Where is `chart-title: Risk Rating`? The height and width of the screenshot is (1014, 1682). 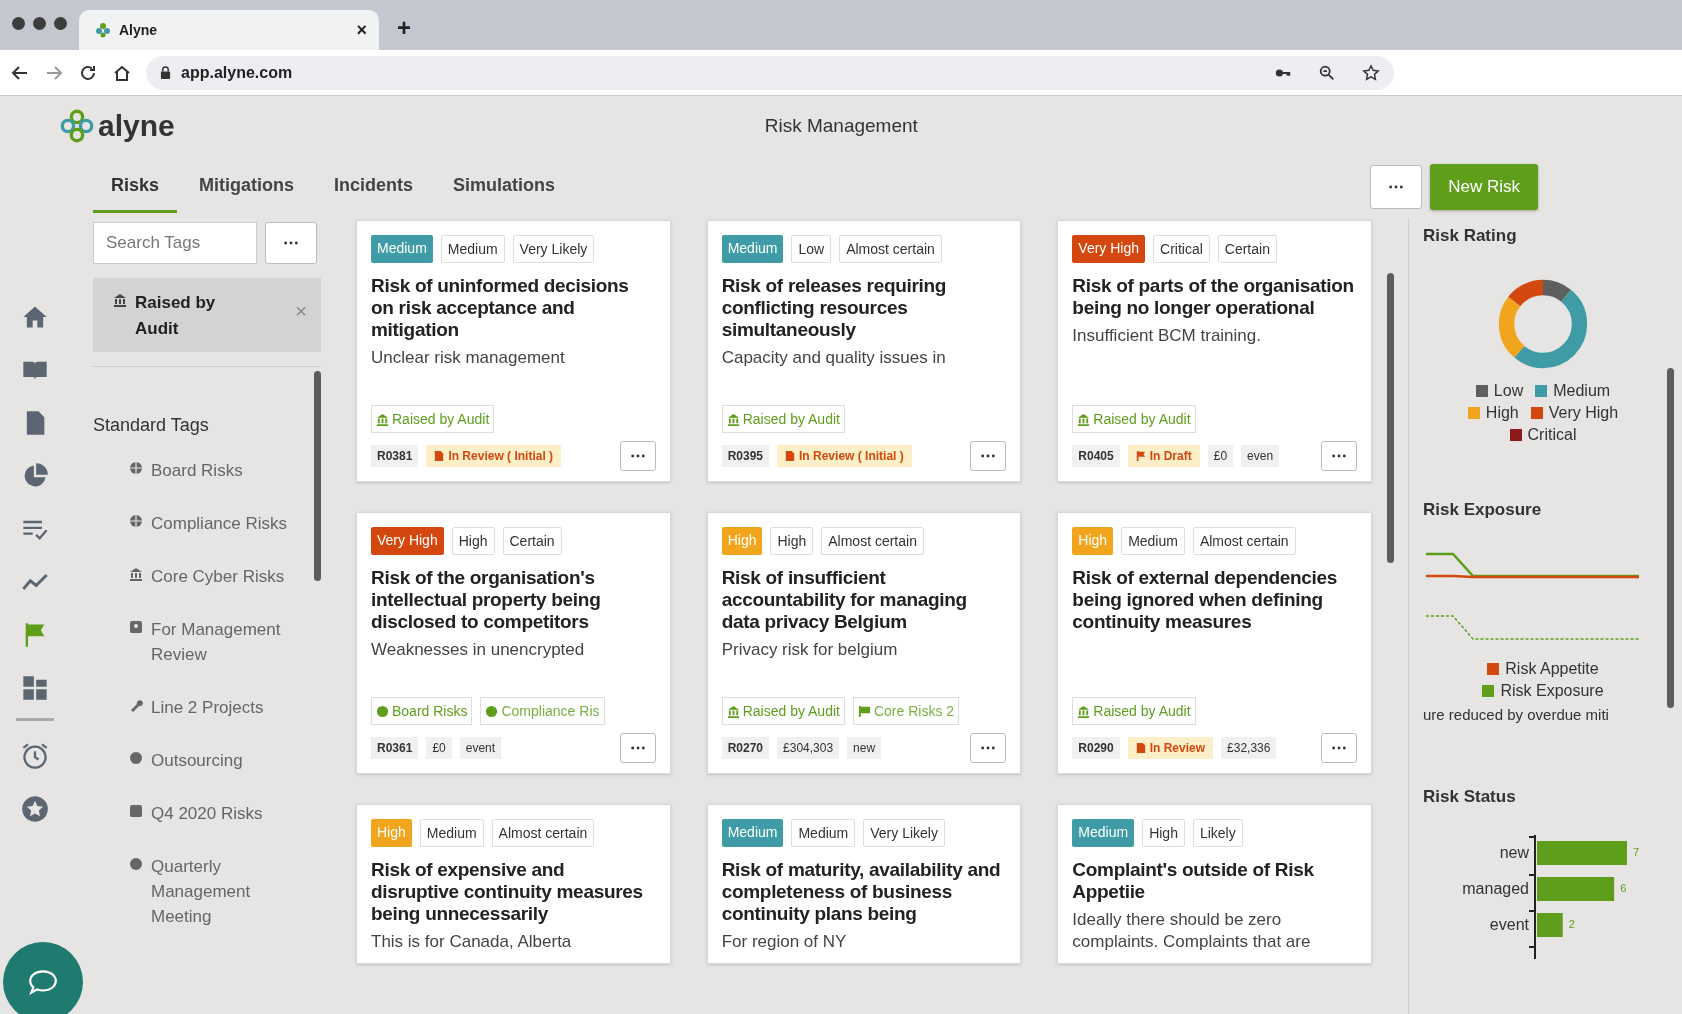 chart-title: Risk Rating is located at coordinates (1470, 236).